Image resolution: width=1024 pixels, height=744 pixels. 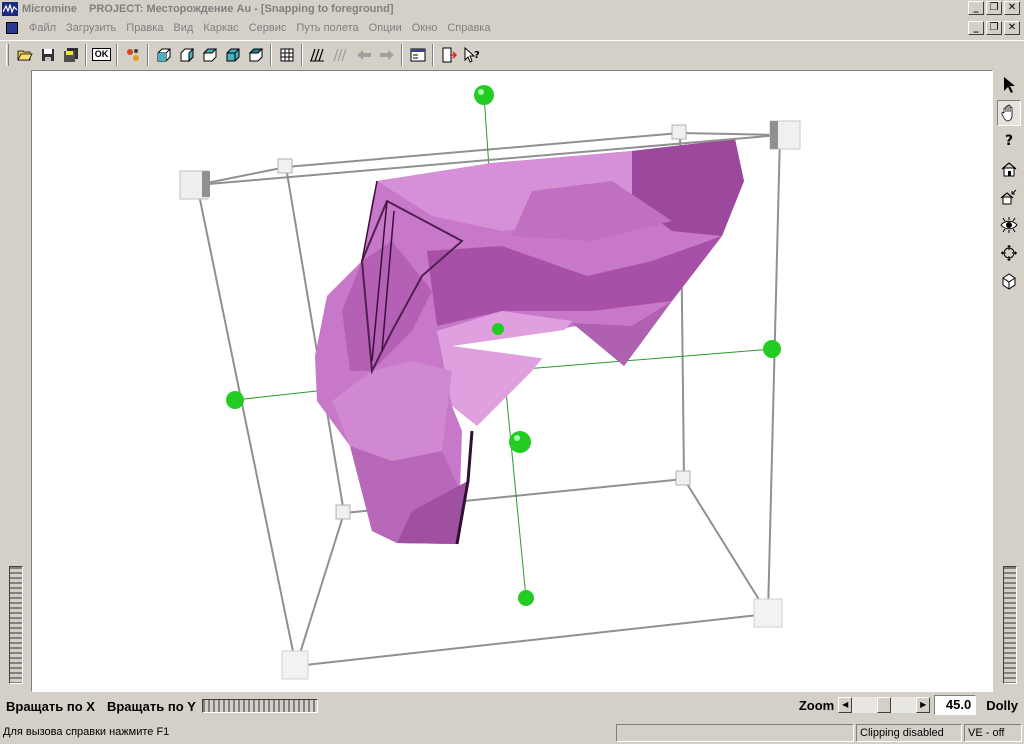 I want to click on zoom-slider: ◀ ▶, so click(x=884, y=705).